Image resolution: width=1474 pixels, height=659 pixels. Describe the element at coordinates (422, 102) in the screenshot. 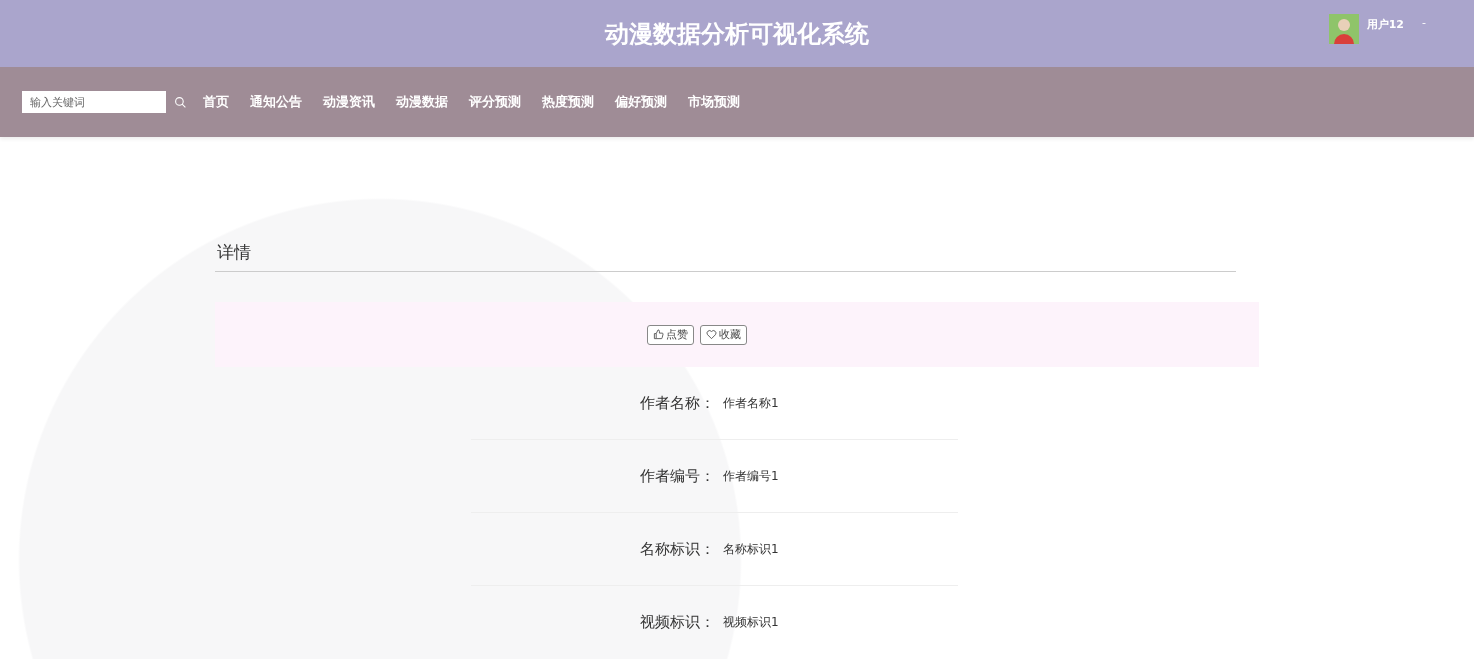

I see `nav-link: 动漫数据` at that location.